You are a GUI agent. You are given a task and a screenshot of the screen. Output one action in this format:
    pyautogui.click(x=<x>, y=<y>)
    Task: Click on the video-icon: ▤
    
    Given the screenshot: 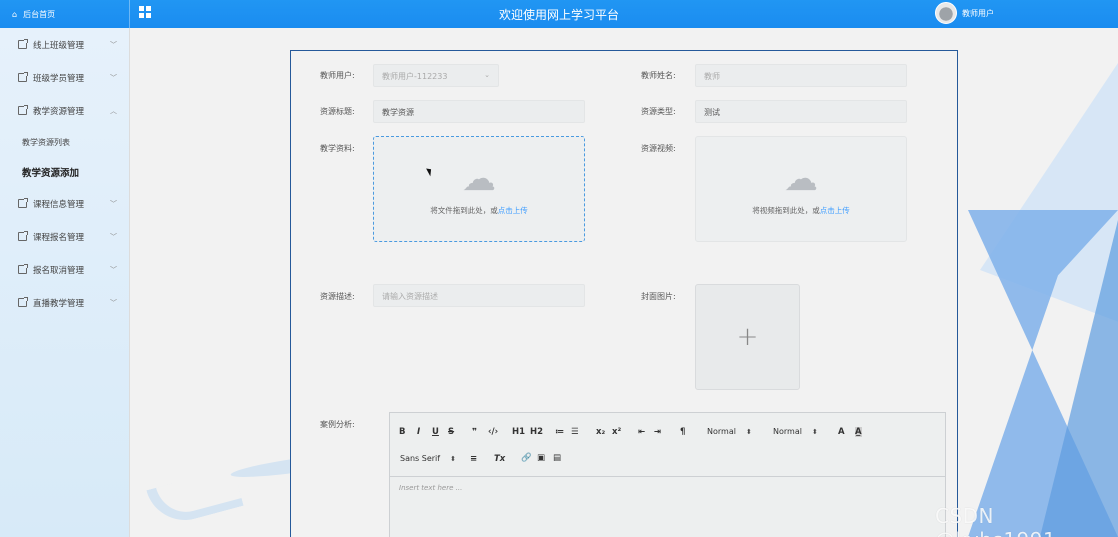 What is the action you would take?
    pyautogui.click(x=557, y=458)
    